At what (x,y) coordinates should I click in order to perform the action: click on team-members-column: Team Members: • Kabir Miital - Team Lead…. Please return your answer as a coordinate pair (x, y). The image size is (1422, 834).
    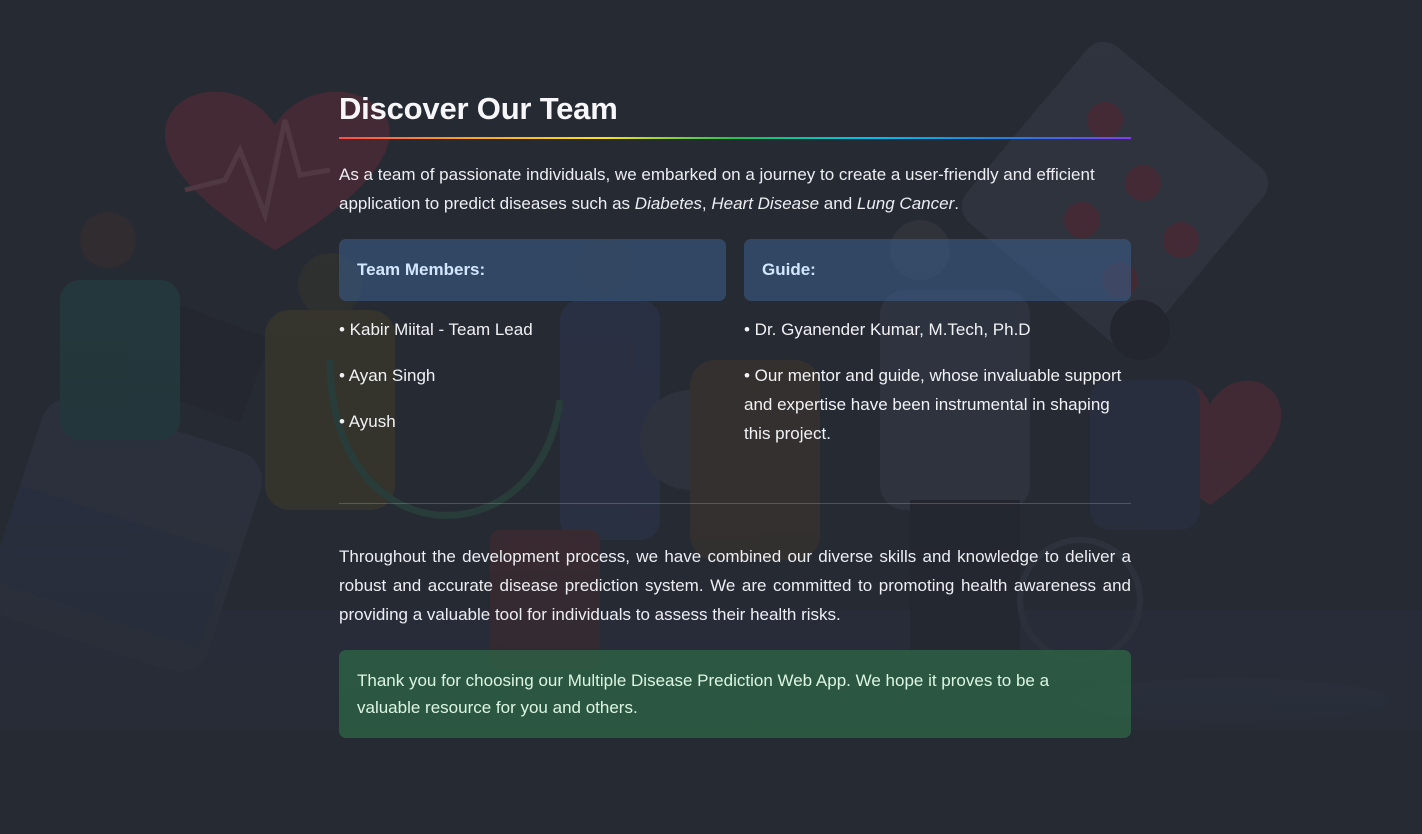
    Looking at the image, I should click on (532, 352).